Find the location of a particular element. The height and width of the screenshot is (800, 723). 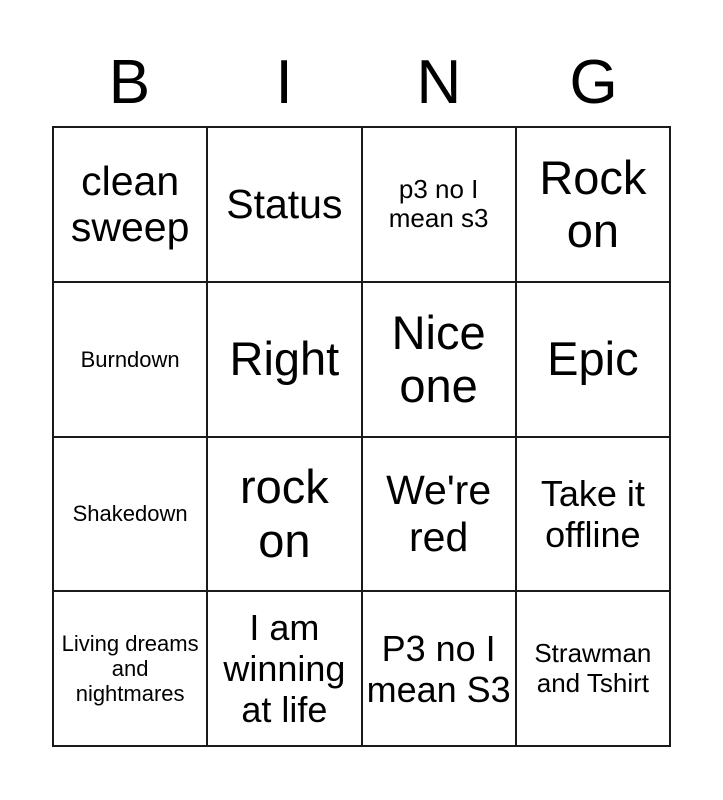

bingo-cell-label: Status is located at coordinates (284, 204).